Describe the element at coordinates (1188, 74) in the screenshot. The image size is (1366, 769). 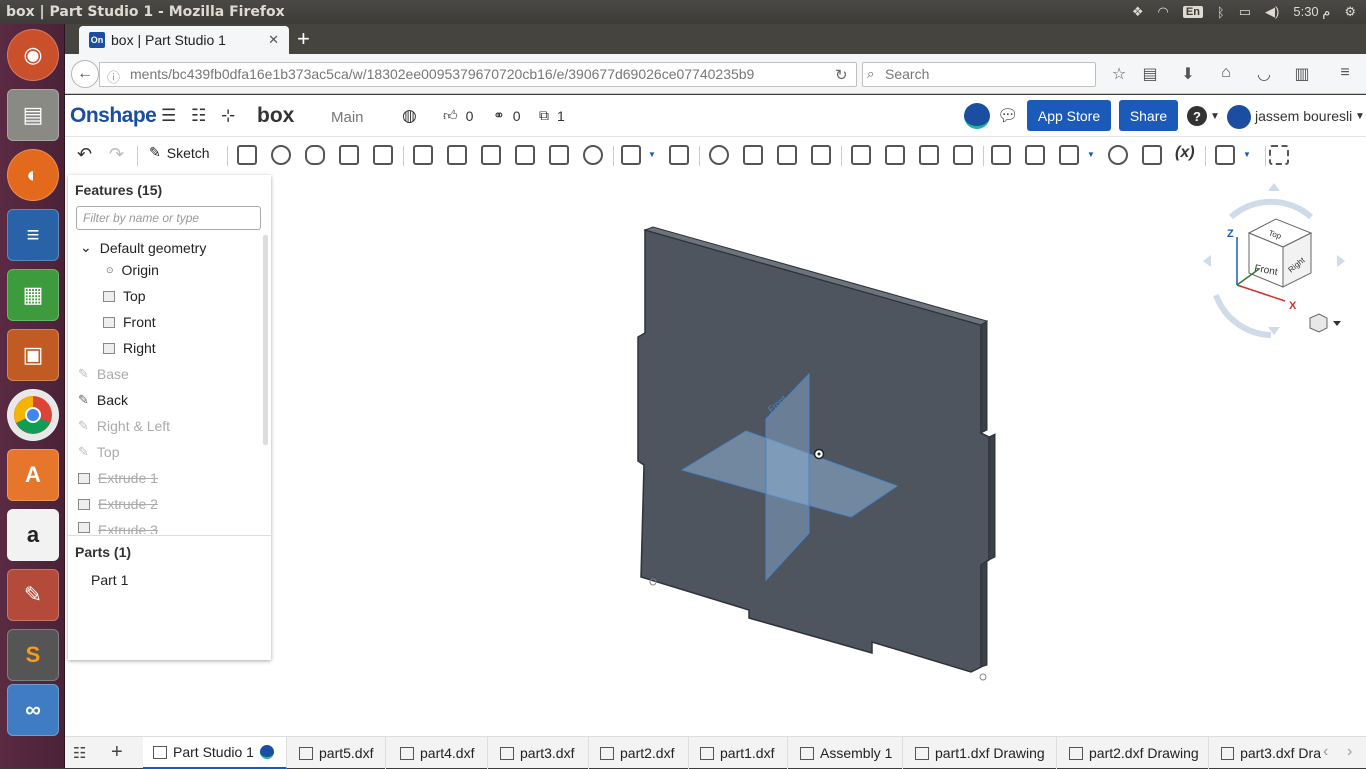
I see `downloads-icon: ⬇` at that location.